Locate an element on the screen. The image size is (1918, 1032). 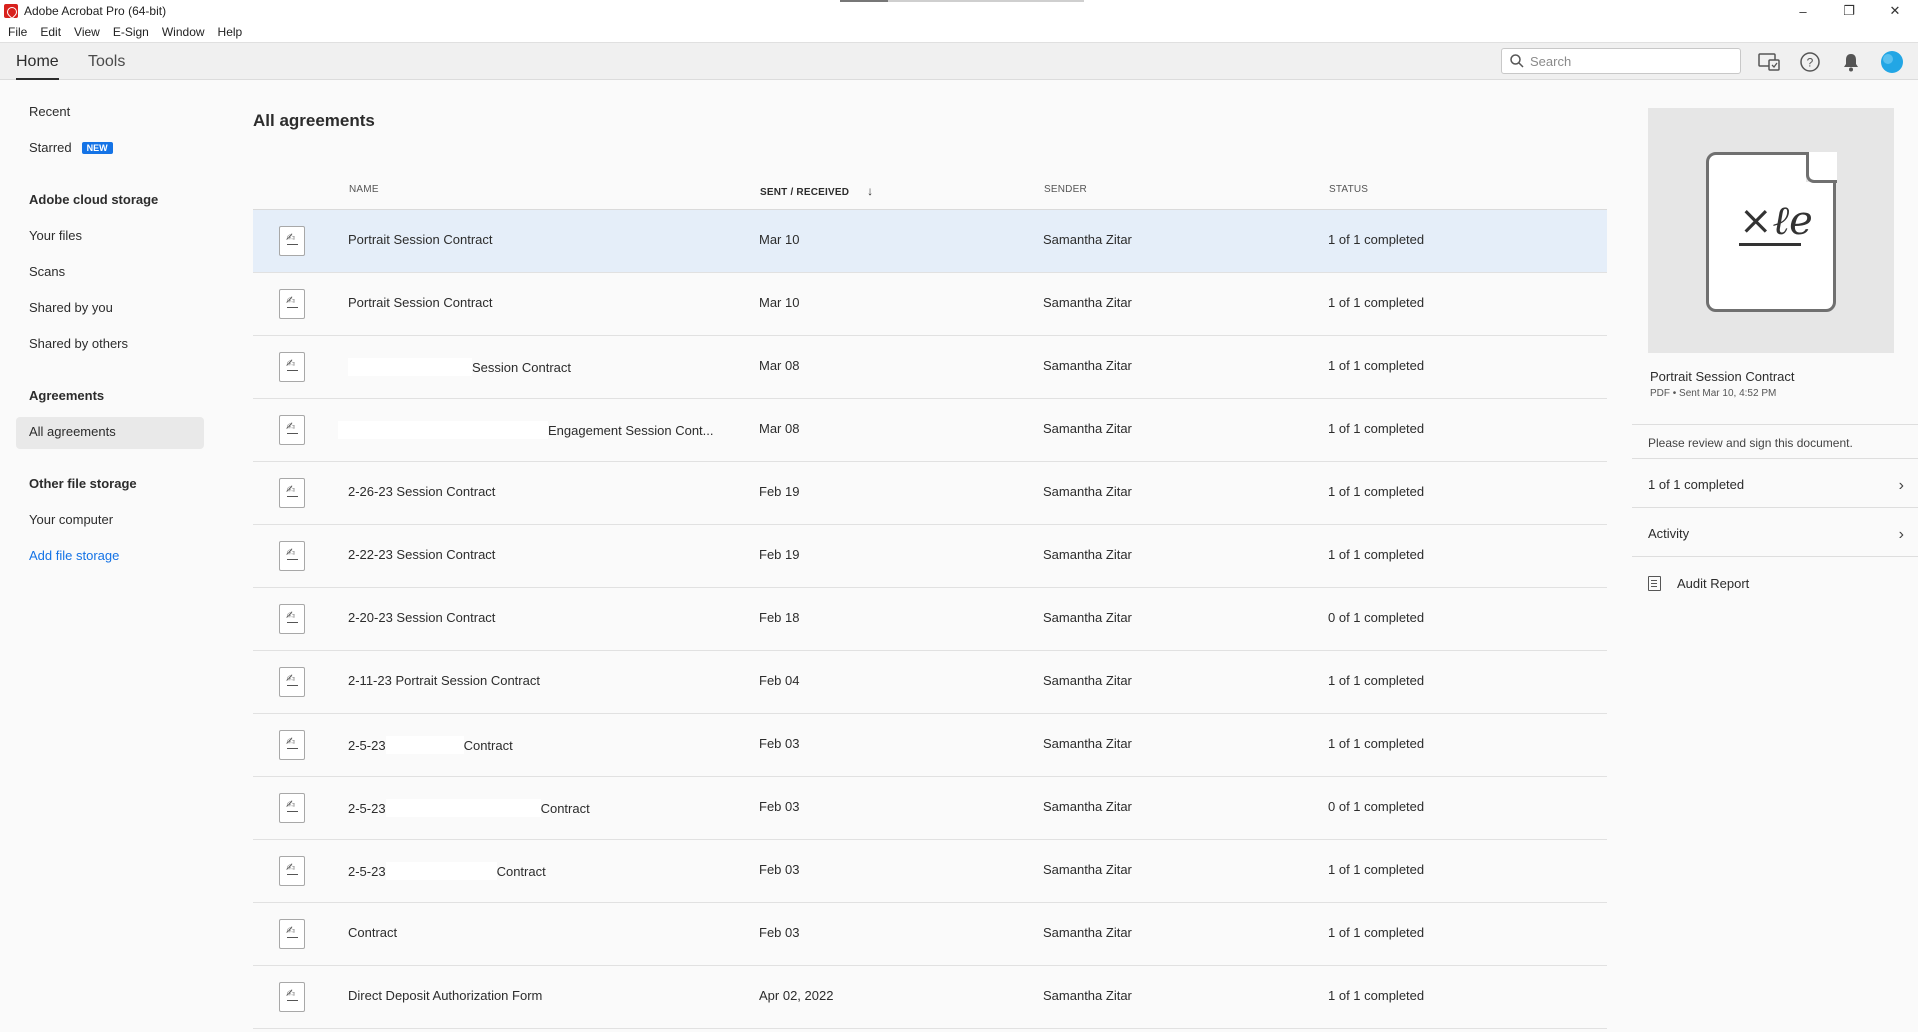
tab-tools: Tools is located at coordinates (106, 61).